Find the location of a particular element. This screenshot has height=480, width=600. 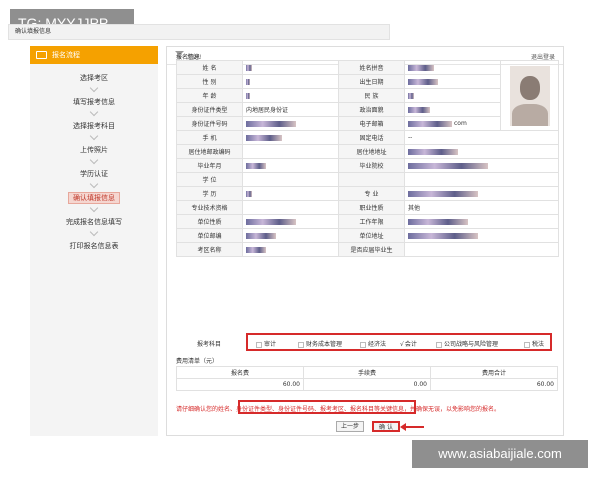

job-label: 职业性质 is located at coordinates (371, 207).